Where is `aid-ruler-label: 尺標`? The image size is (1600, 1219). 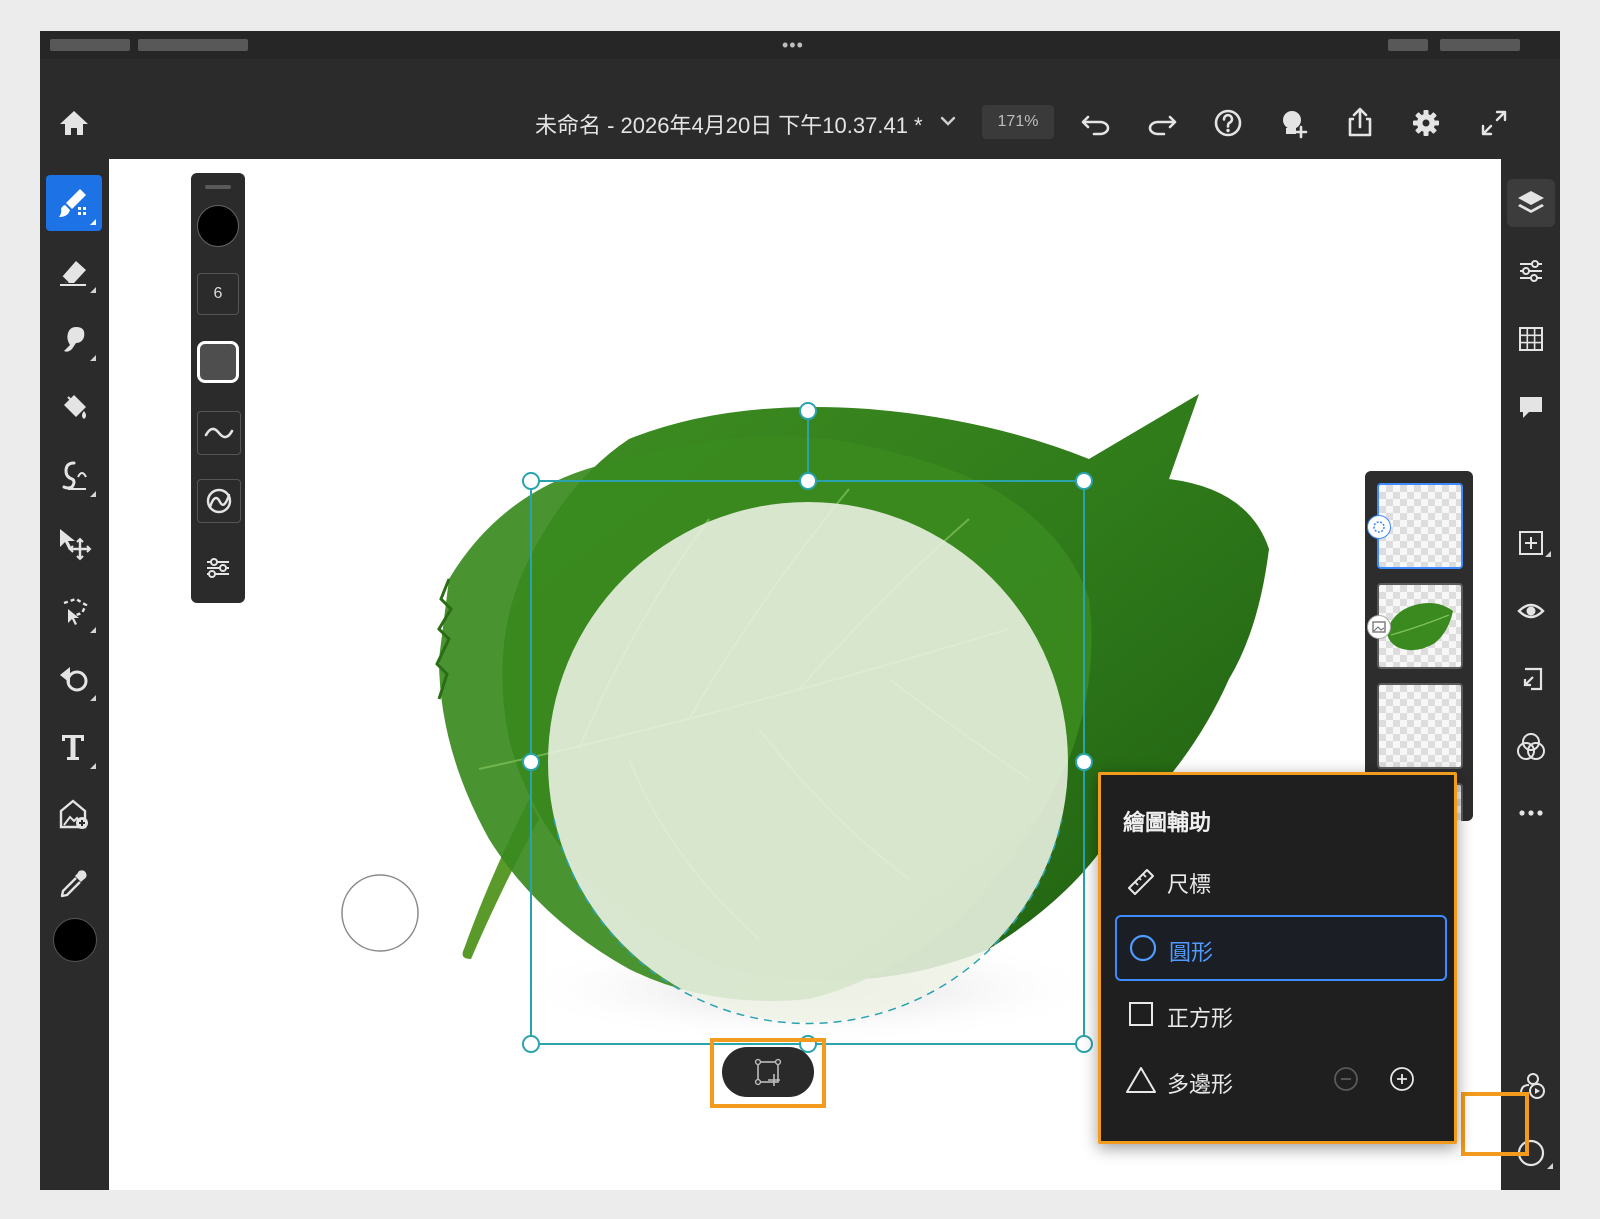 aid-ruler-label: 尺標 is located at coordinates (1189, 884).